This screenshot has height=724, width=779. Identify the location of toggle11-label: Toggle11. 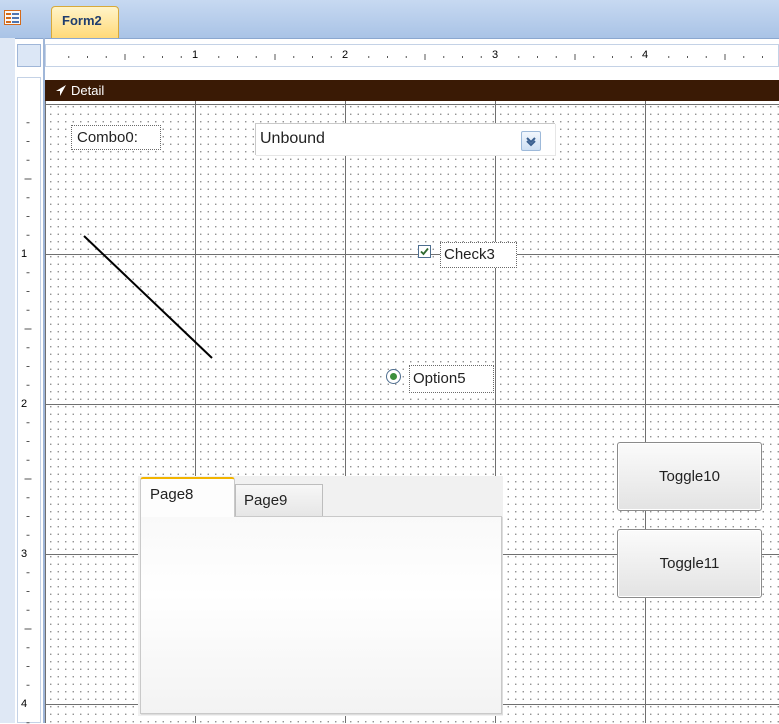
(689, 563).